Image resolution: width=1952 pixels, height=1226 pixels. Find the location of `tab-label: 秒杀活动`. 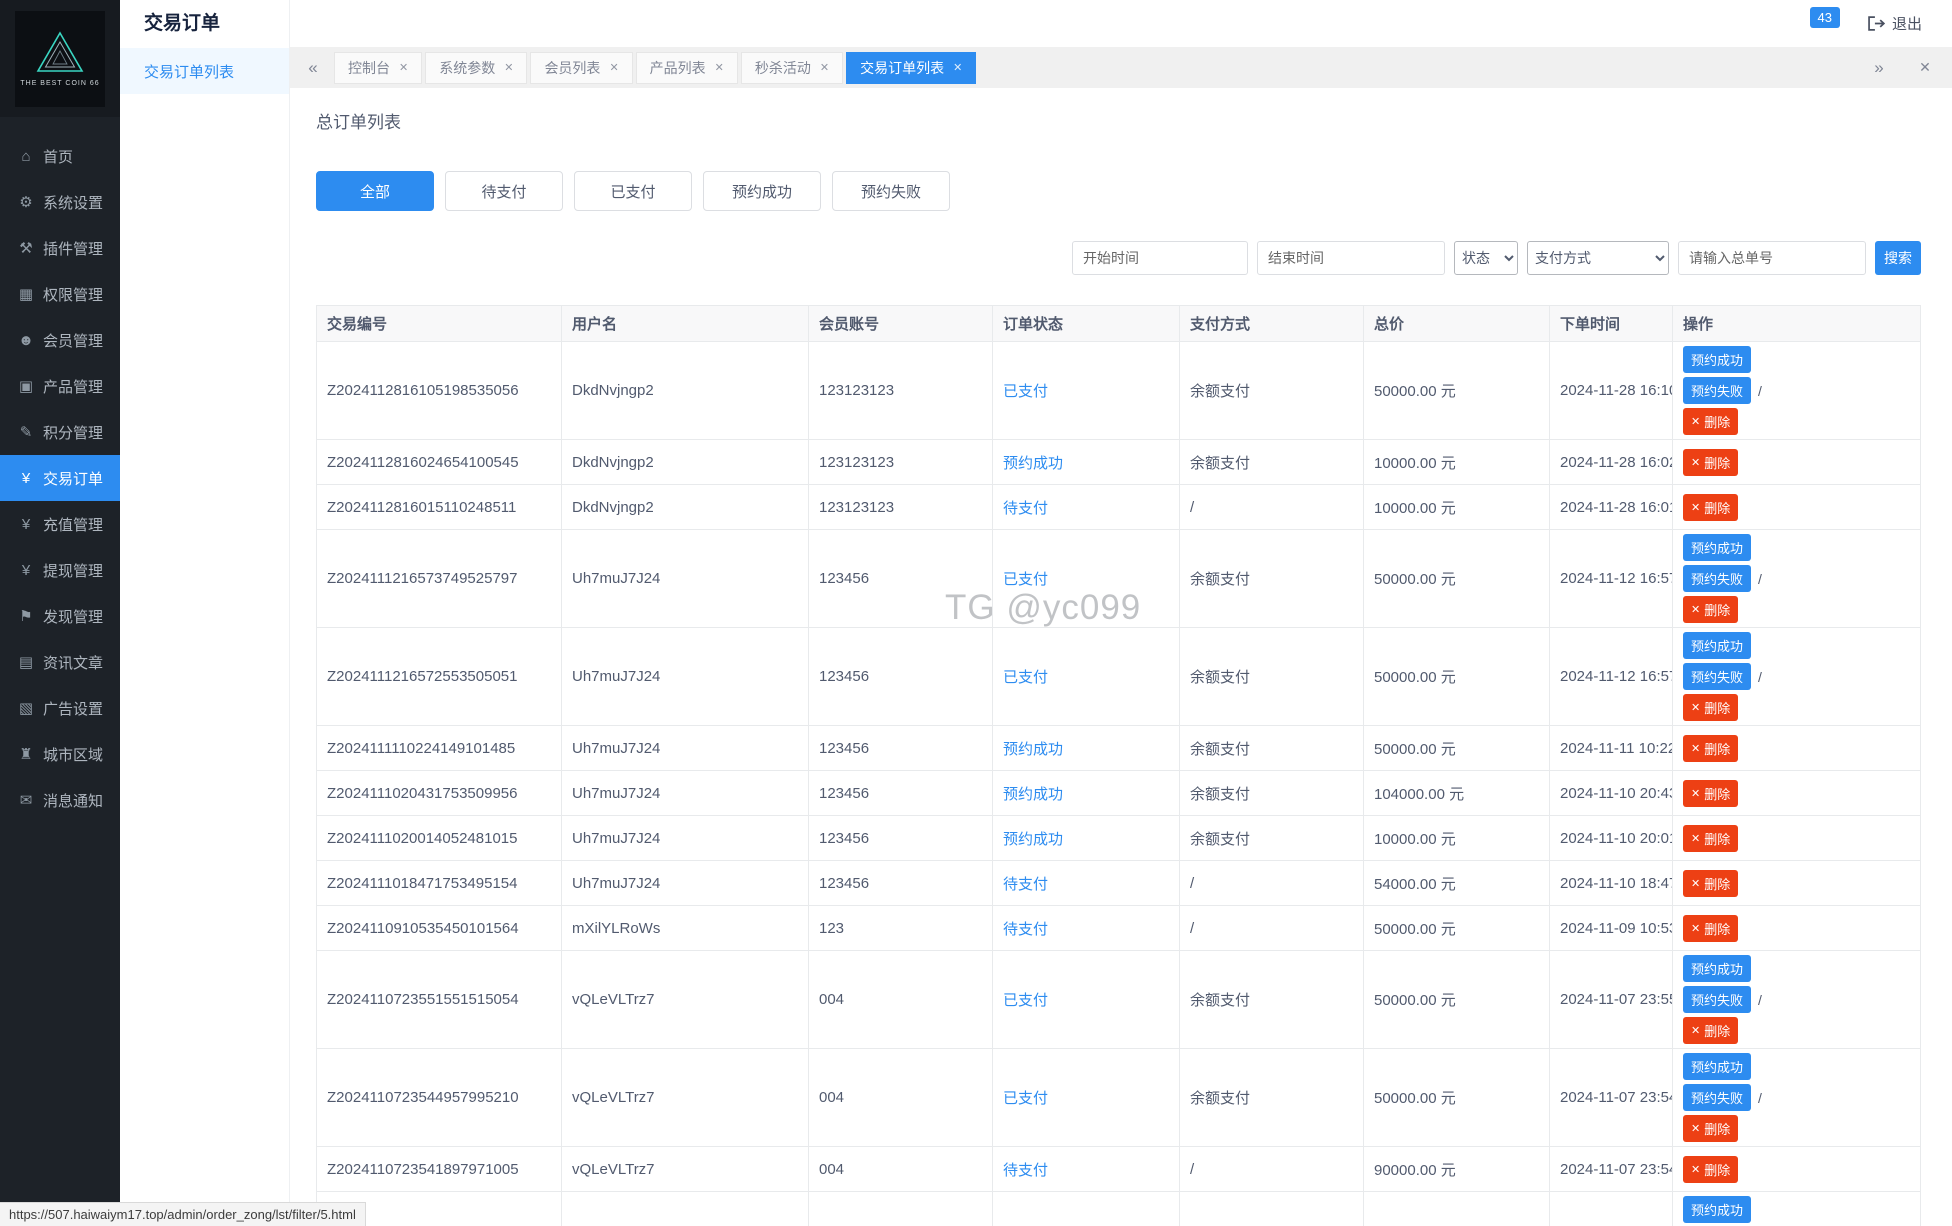

tab-label: 秒杀活动 is located at coordinates (782, 67).